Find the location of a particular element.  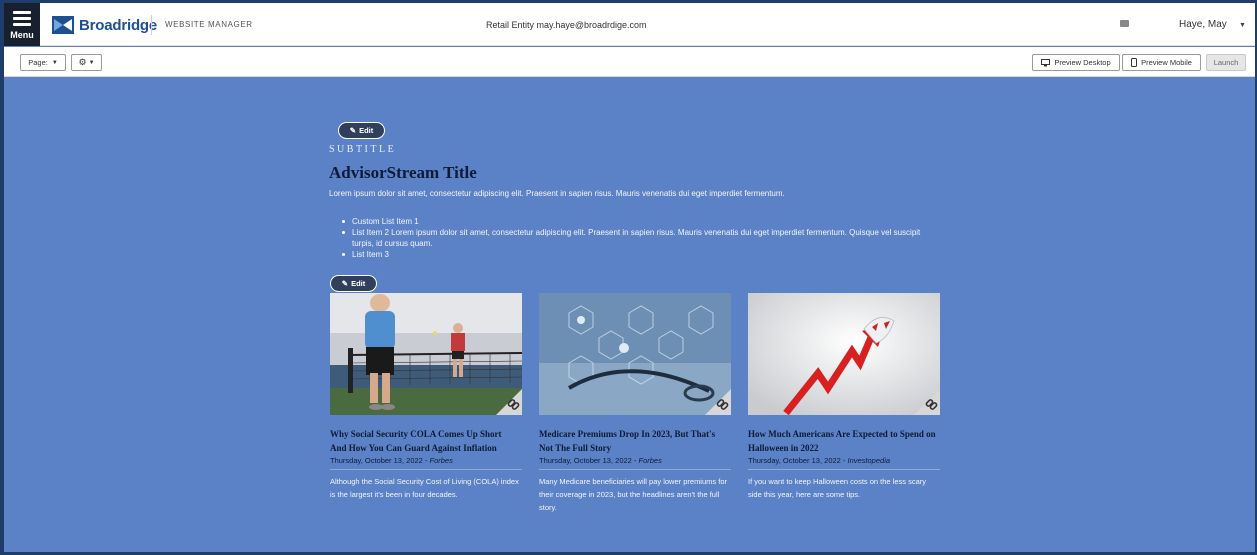

broadridge-logo-icon is located at coordinates (63, 25).